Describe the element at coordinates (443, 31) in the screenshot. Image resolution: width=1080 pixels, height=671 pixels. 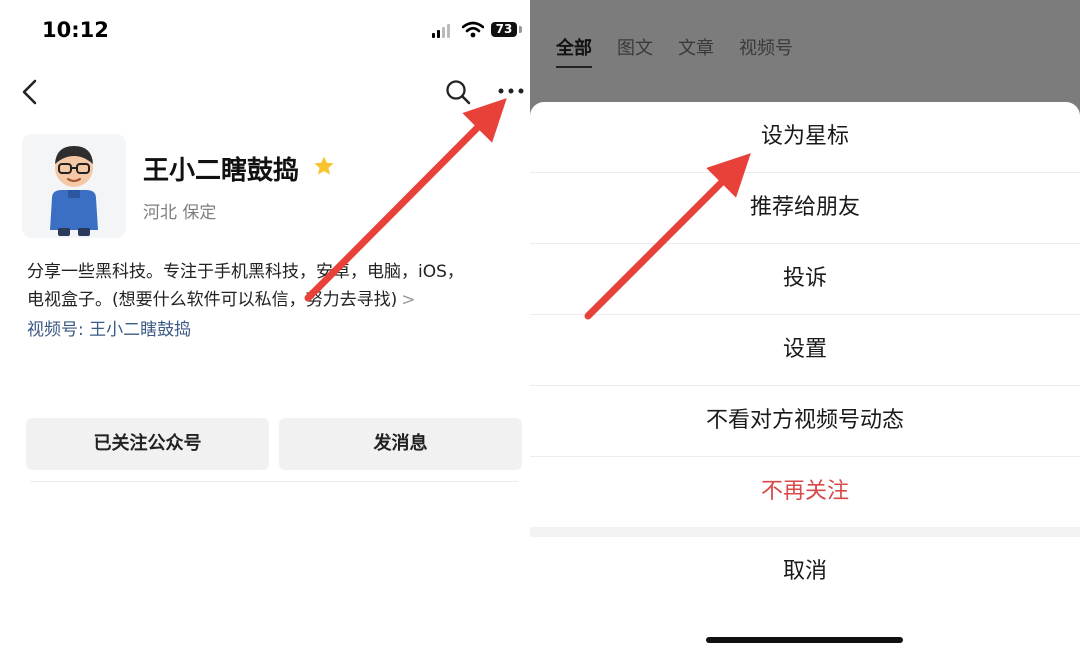
I see `signal-icon` at that location.